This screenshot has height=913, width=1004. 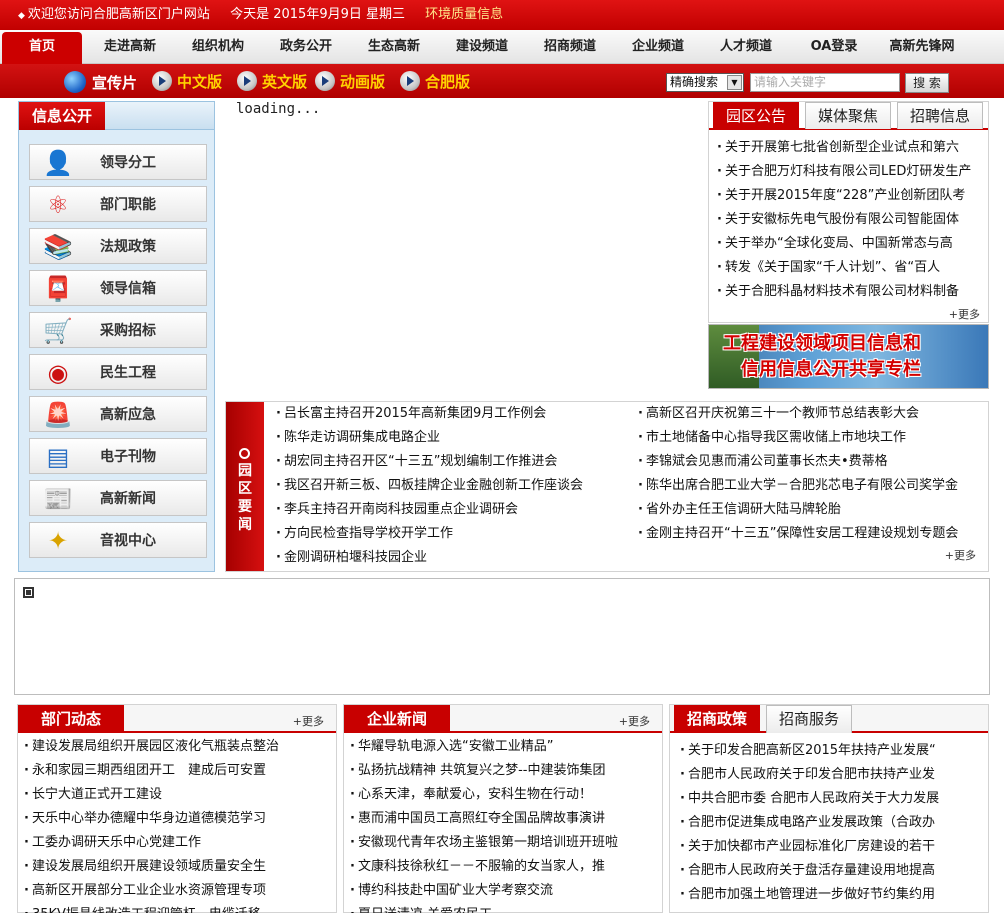 What do you see at coordinates (960, 555) in the screenshot?
I see `park-news-more-link: +更多` at bounding box center [960, 555].